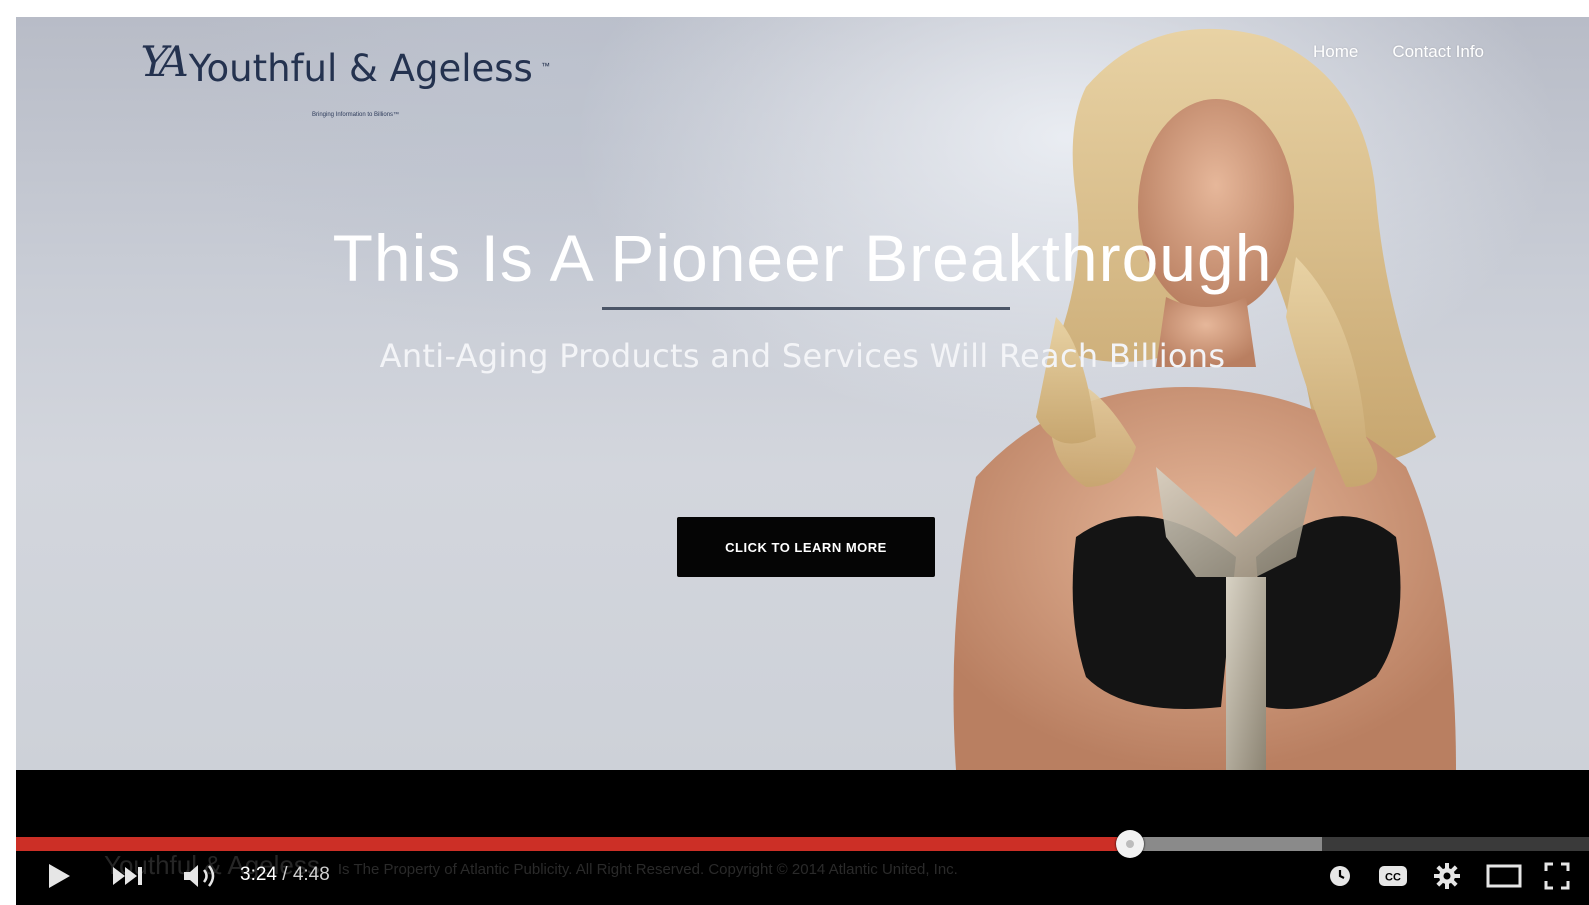 This screenshot has height=905, width=1589. I want to click on theater-mode-button, so click(1504, 876).